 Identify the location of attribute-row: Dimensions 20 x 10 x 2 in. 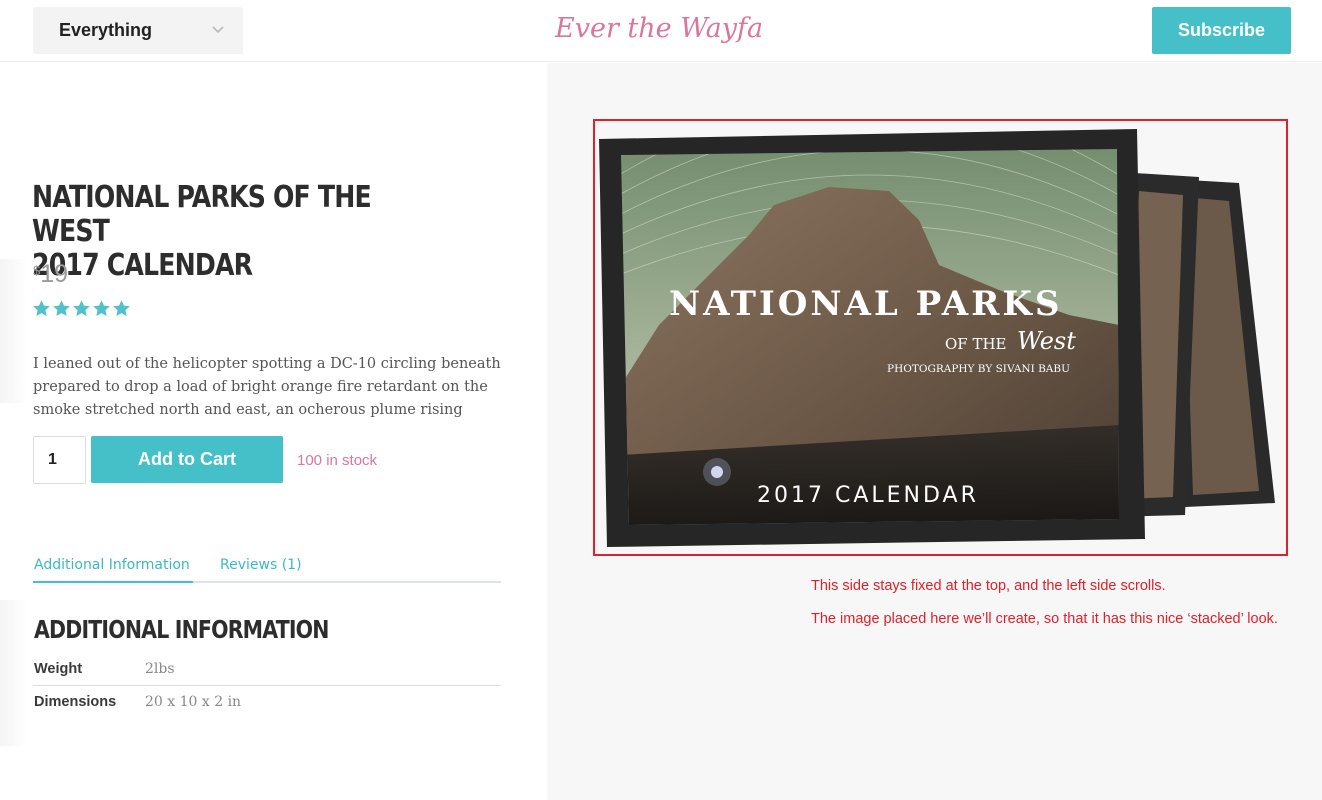
(267, 702).